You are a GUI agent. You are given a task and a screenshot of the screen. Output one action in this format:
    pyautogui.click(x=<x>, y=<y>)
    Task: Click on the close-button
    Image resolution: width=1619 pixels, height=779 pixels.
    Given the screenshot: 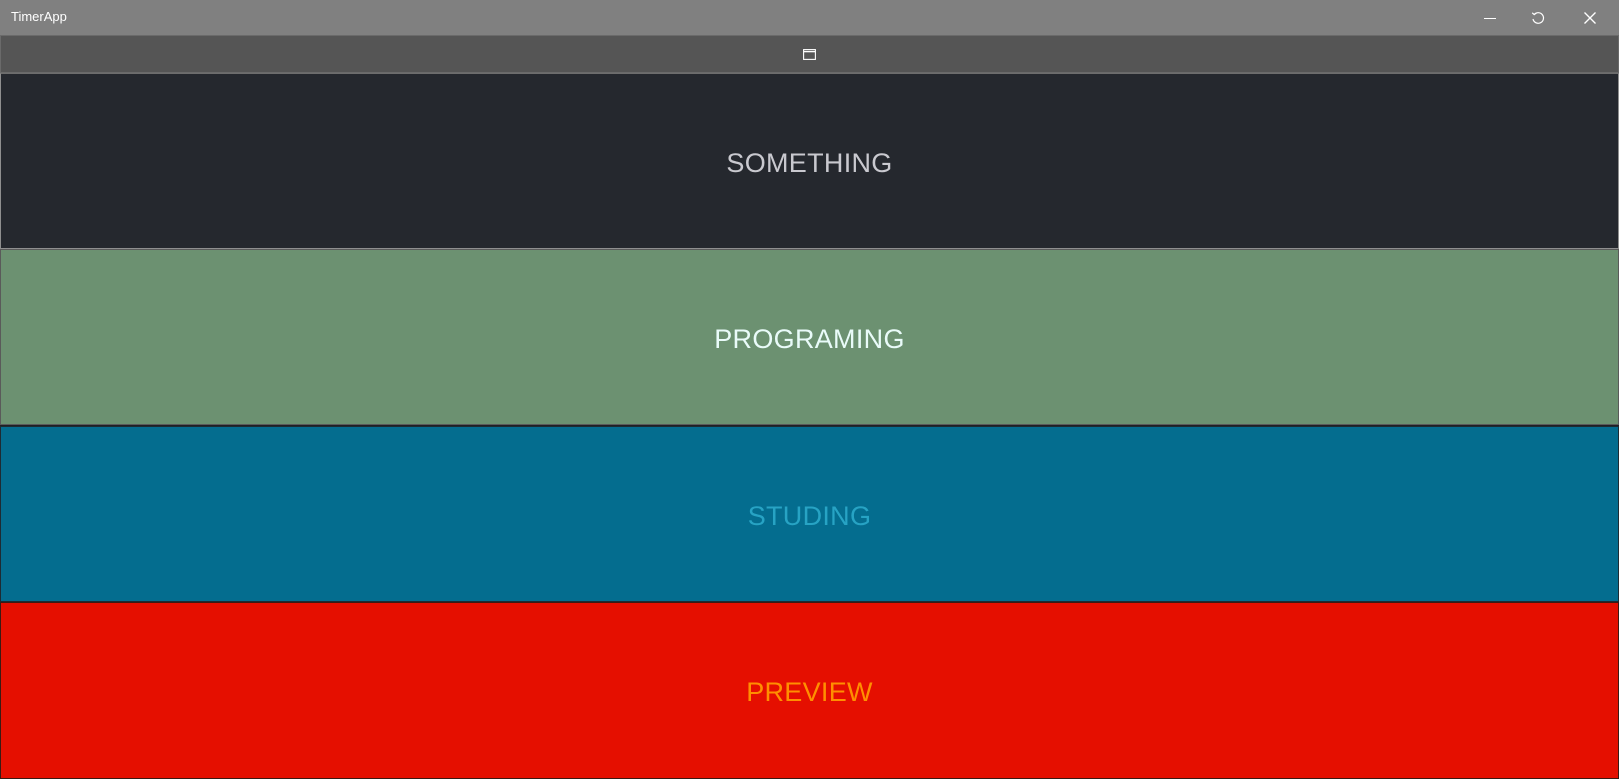 What is the action you would take?
    pyautogui.click(x=1590, y=17)
    